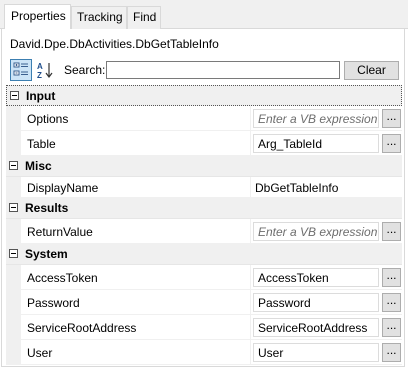 This screenshot has width=408, height=368. Describe the element at coordinates (41, 144) in the screenshot. I see `property-name: Table` at that location.